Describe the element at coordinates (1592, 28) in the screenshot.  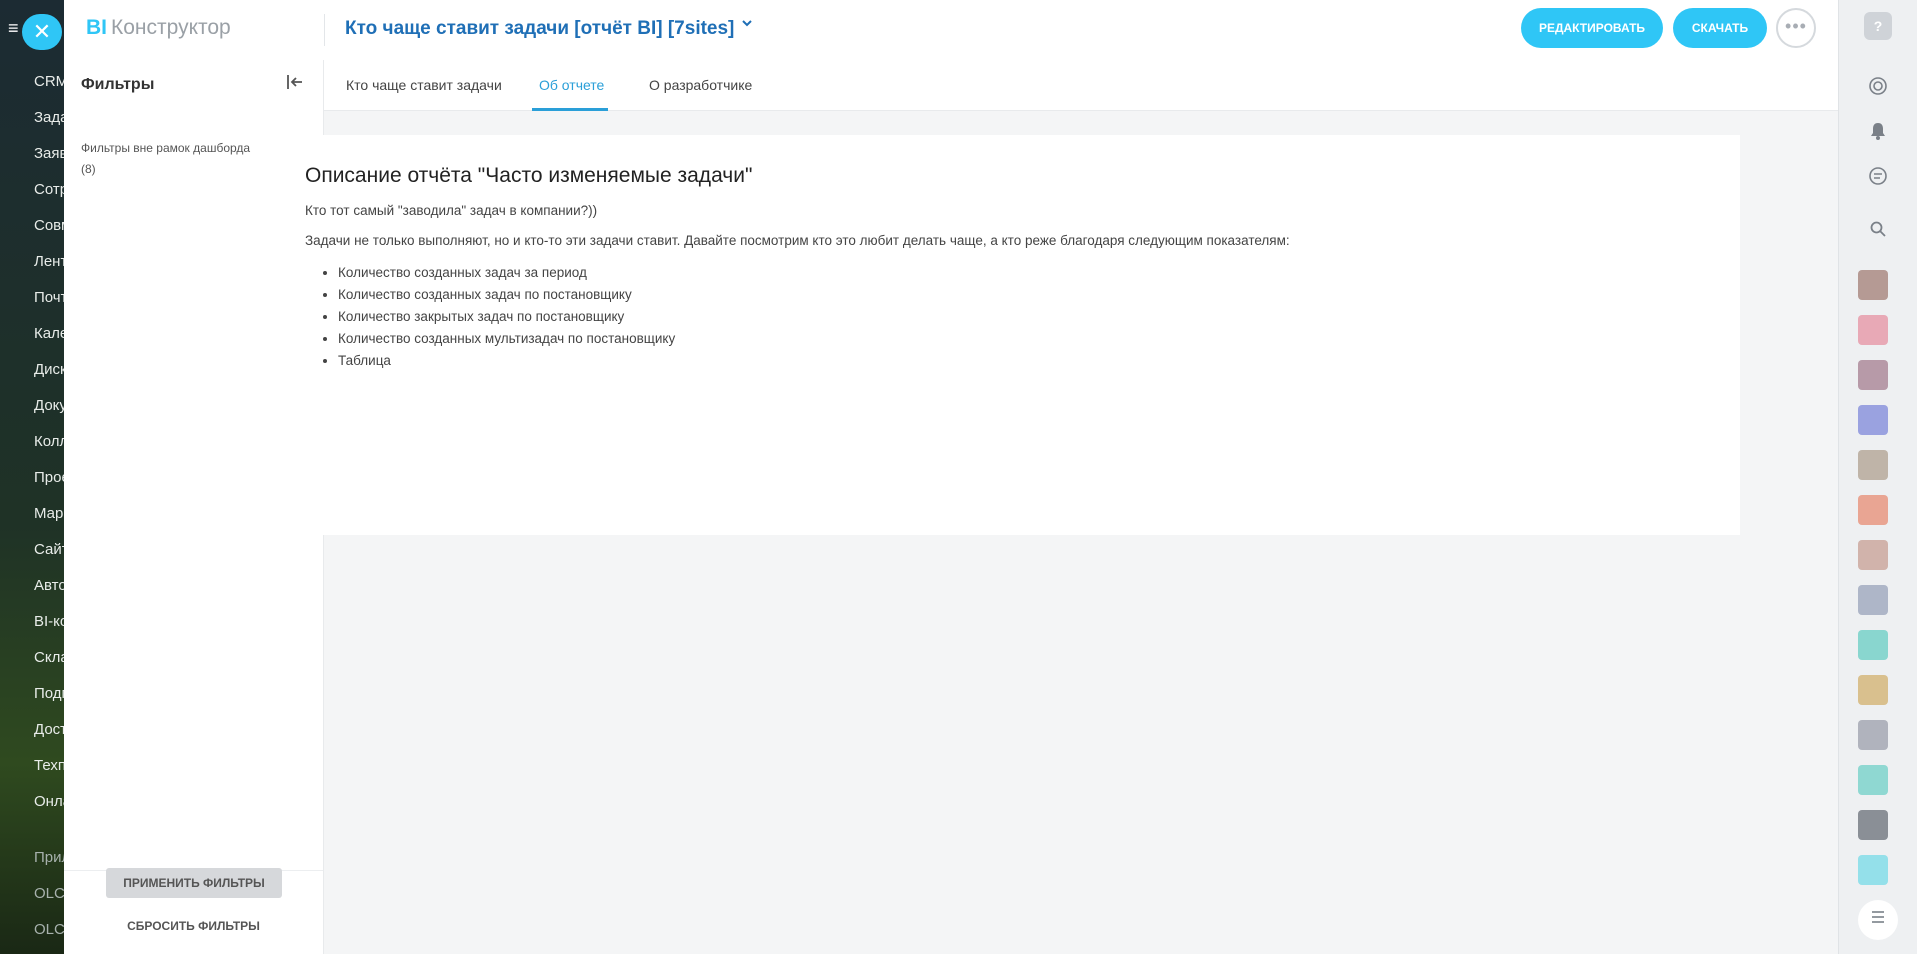
I see `edit-button: РЕДАКТИРОВАТЬ` at that location.